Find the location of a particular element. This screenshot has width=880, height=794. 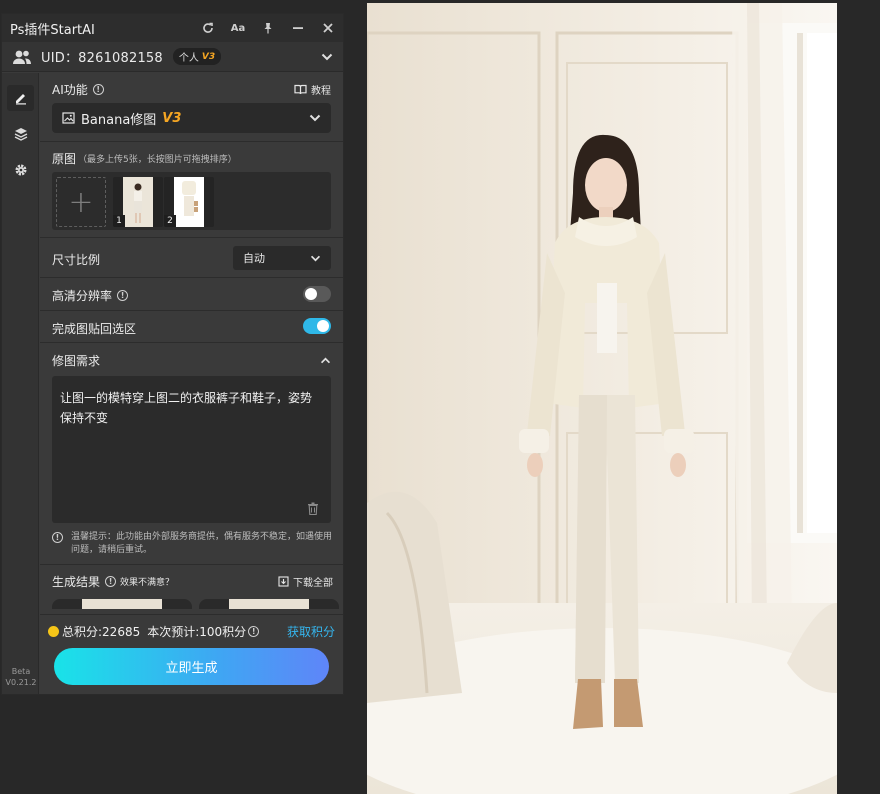

service-notice-text: 温馨提示：此功能由外部服务商提供，偶有服务不稳定，如遇使用问题，请稍后重试。 is located at coordinates (202, 543).